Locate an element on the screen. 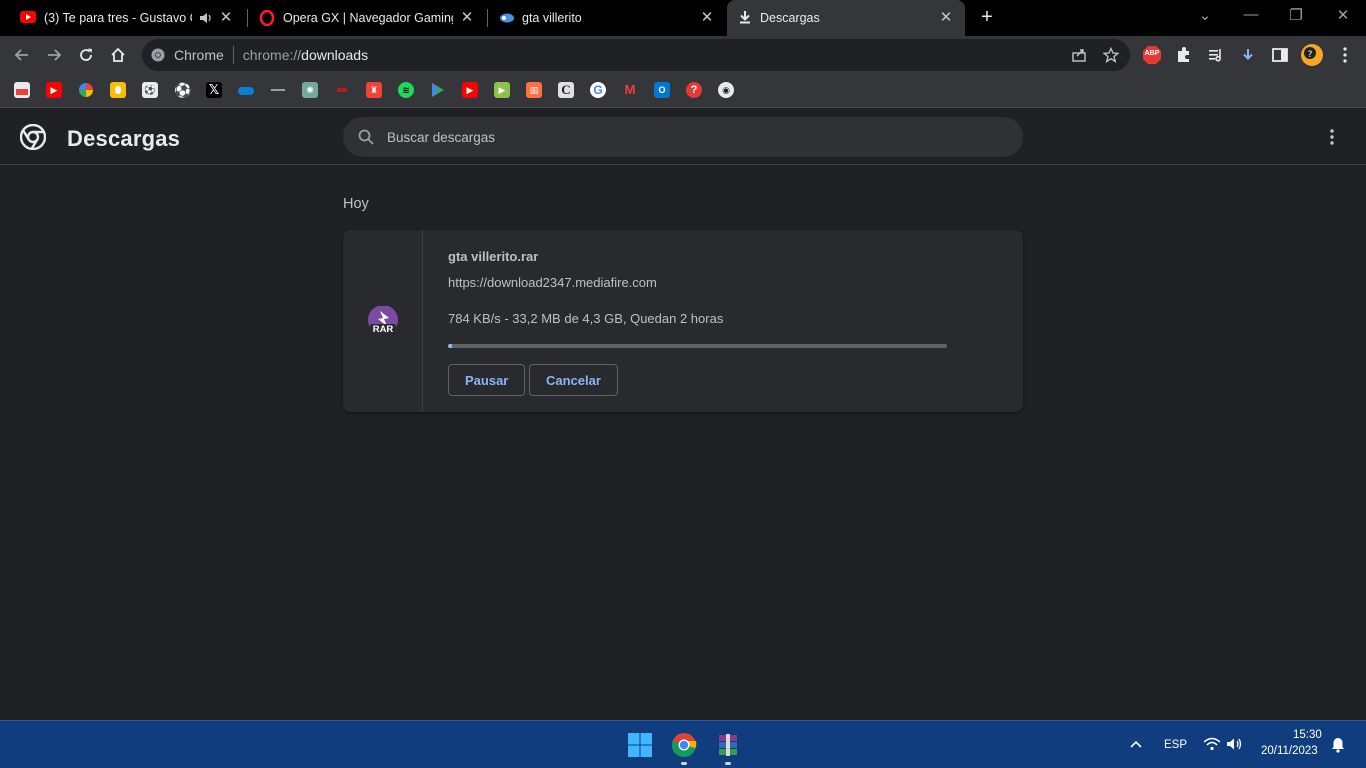 The height and width of the screenshot is (768, 1366). omnibox-divider is located at coordinates (233, 55).